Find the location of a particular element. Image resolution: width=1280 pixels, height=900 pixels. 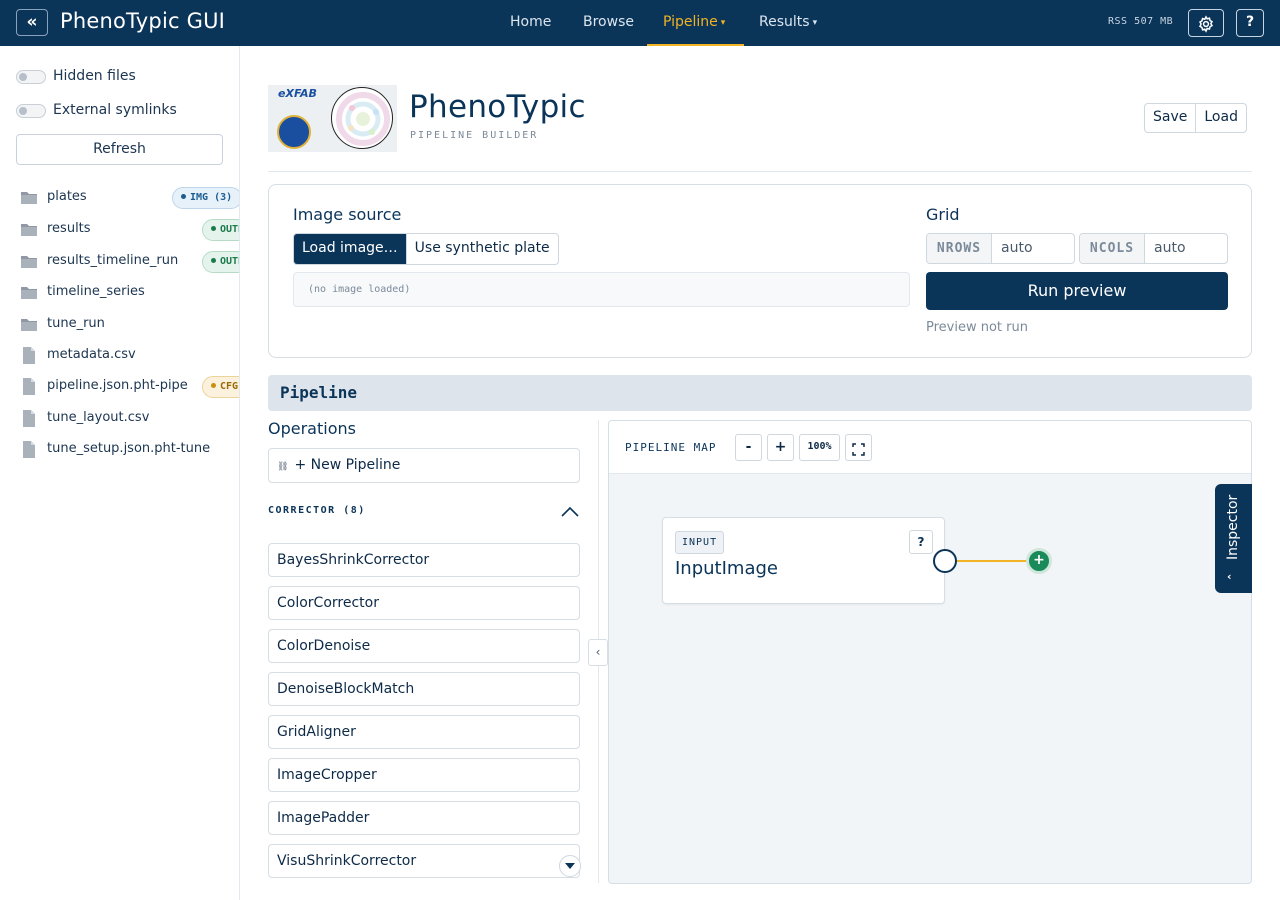

image-count-badge: IMG (3) is located at coordinates (205, 198).